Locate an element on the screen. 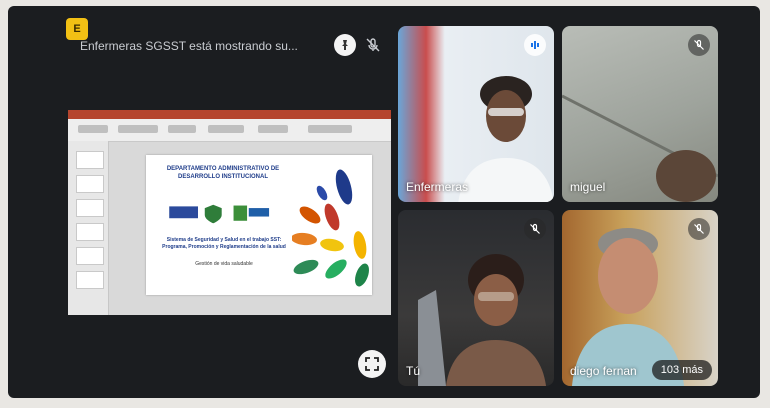  participant-name: diego fernan is located at coordinates (603, 371).